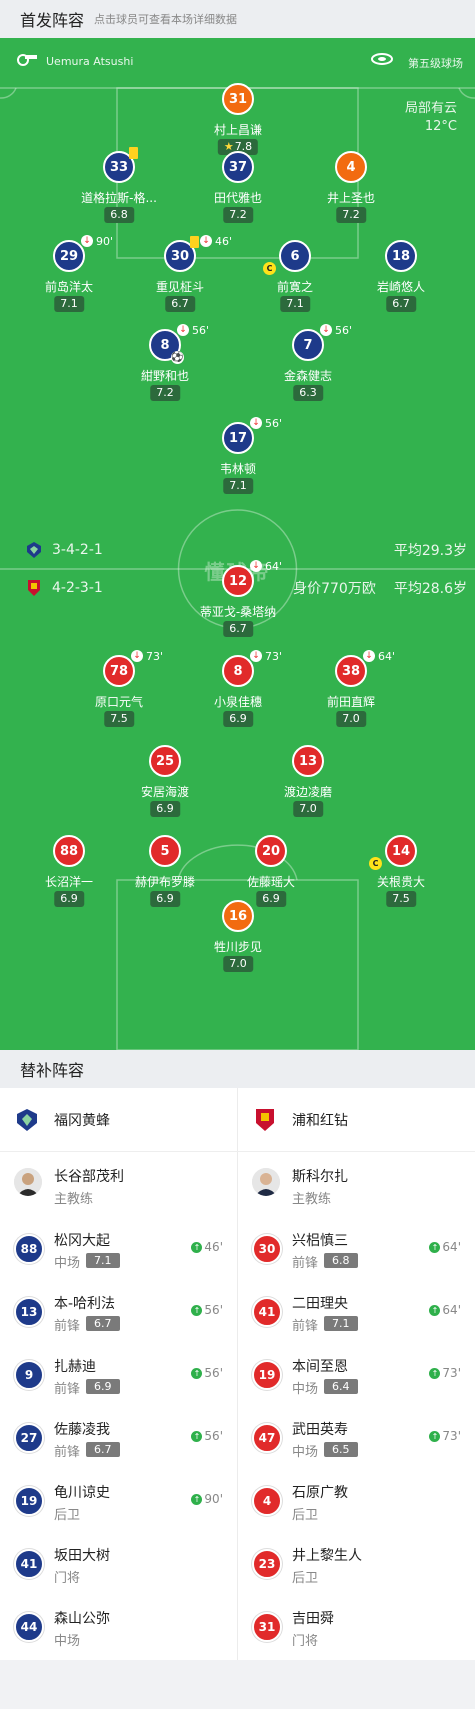 The width and height of the screenshot is (475, 1709). Describe the element at coordinates (237, 702) in the screenshot. I see `player-name: 小泉佳穗` at that location.